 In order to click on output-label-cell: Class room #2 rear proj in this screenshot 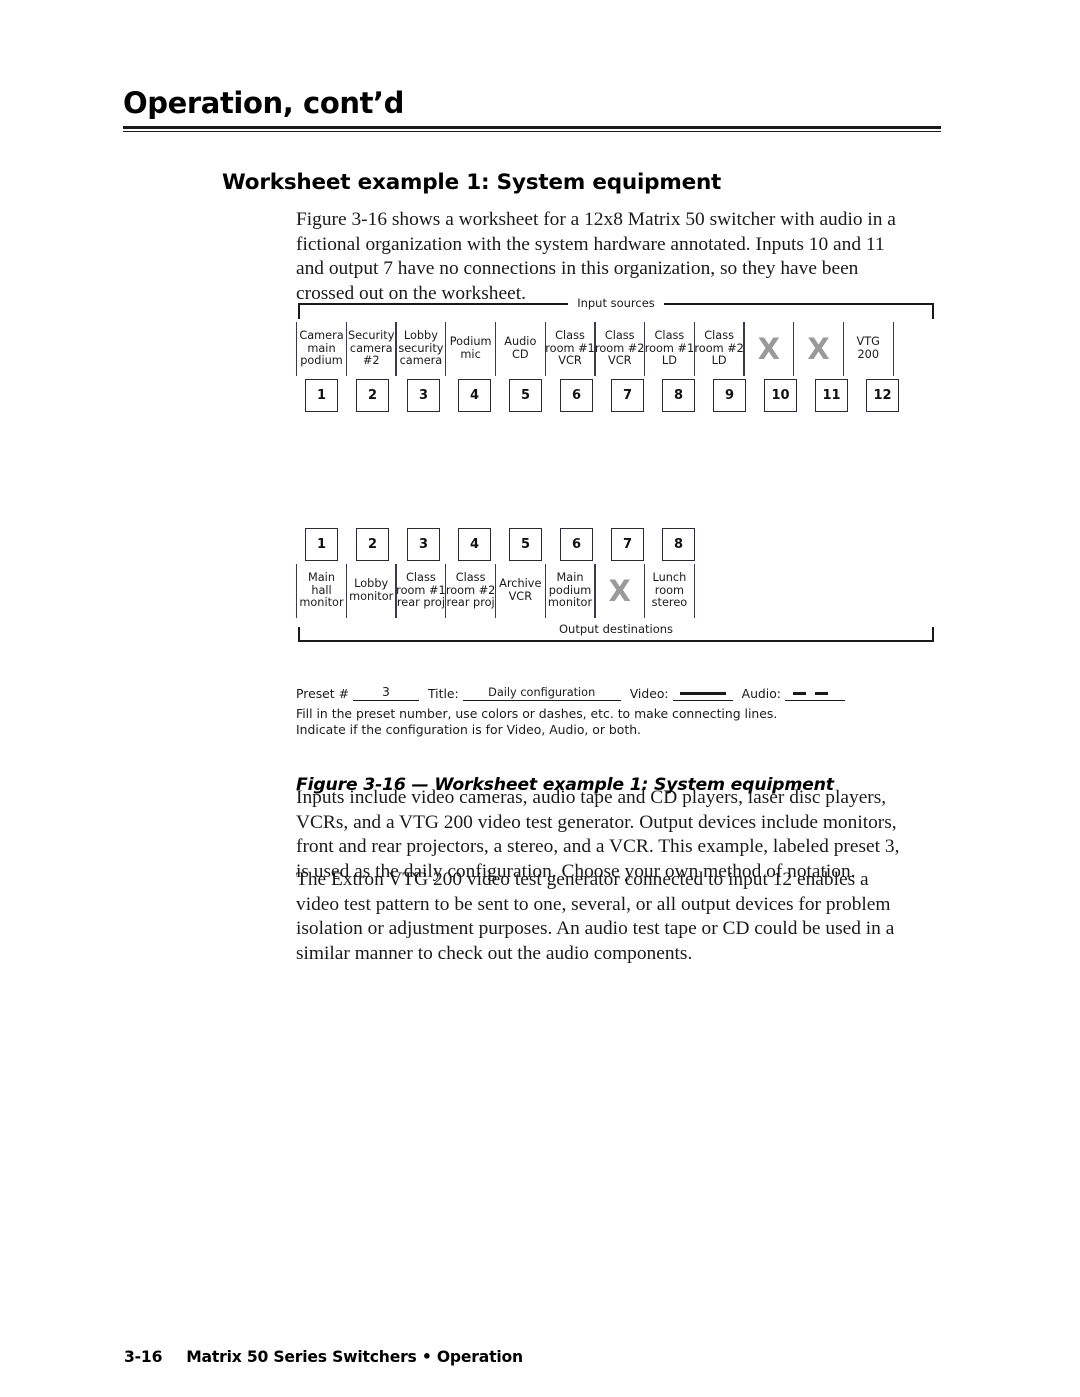, I will do `click(471, 591)`.